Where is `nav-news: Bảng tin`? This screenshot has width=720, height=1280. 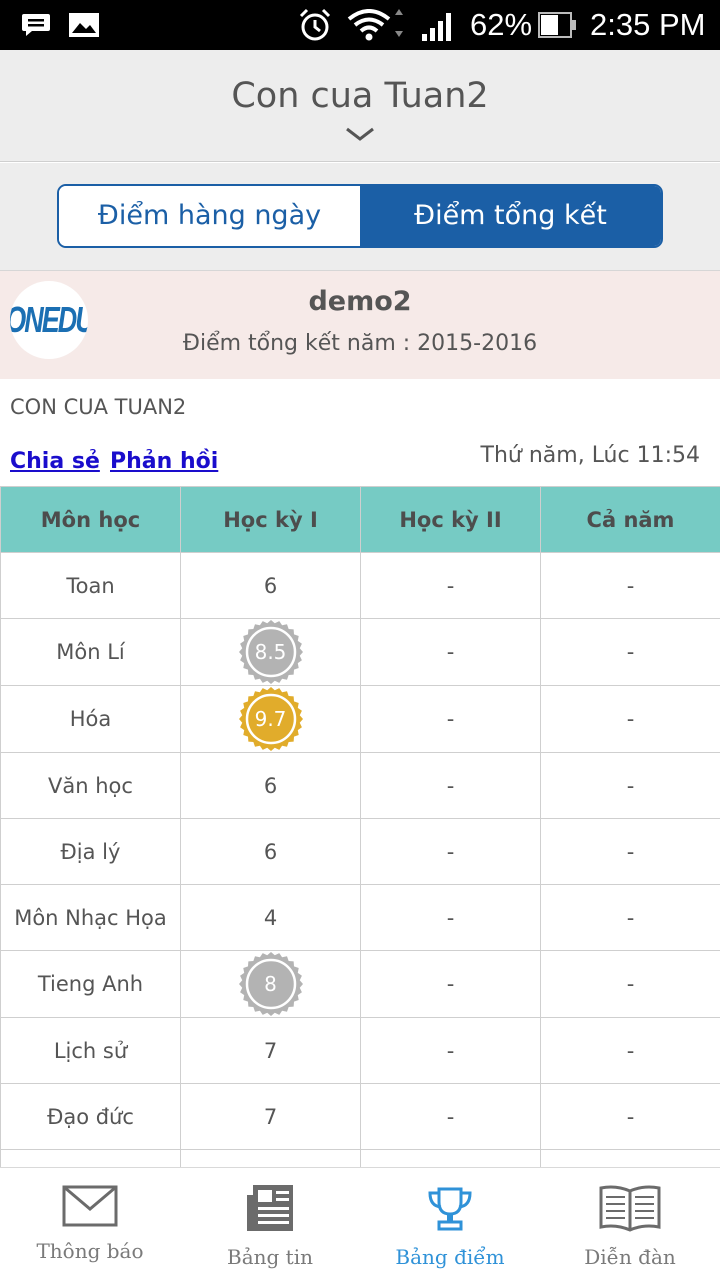
nav-news: Bảng tin is located at coordinates (270, 1224).